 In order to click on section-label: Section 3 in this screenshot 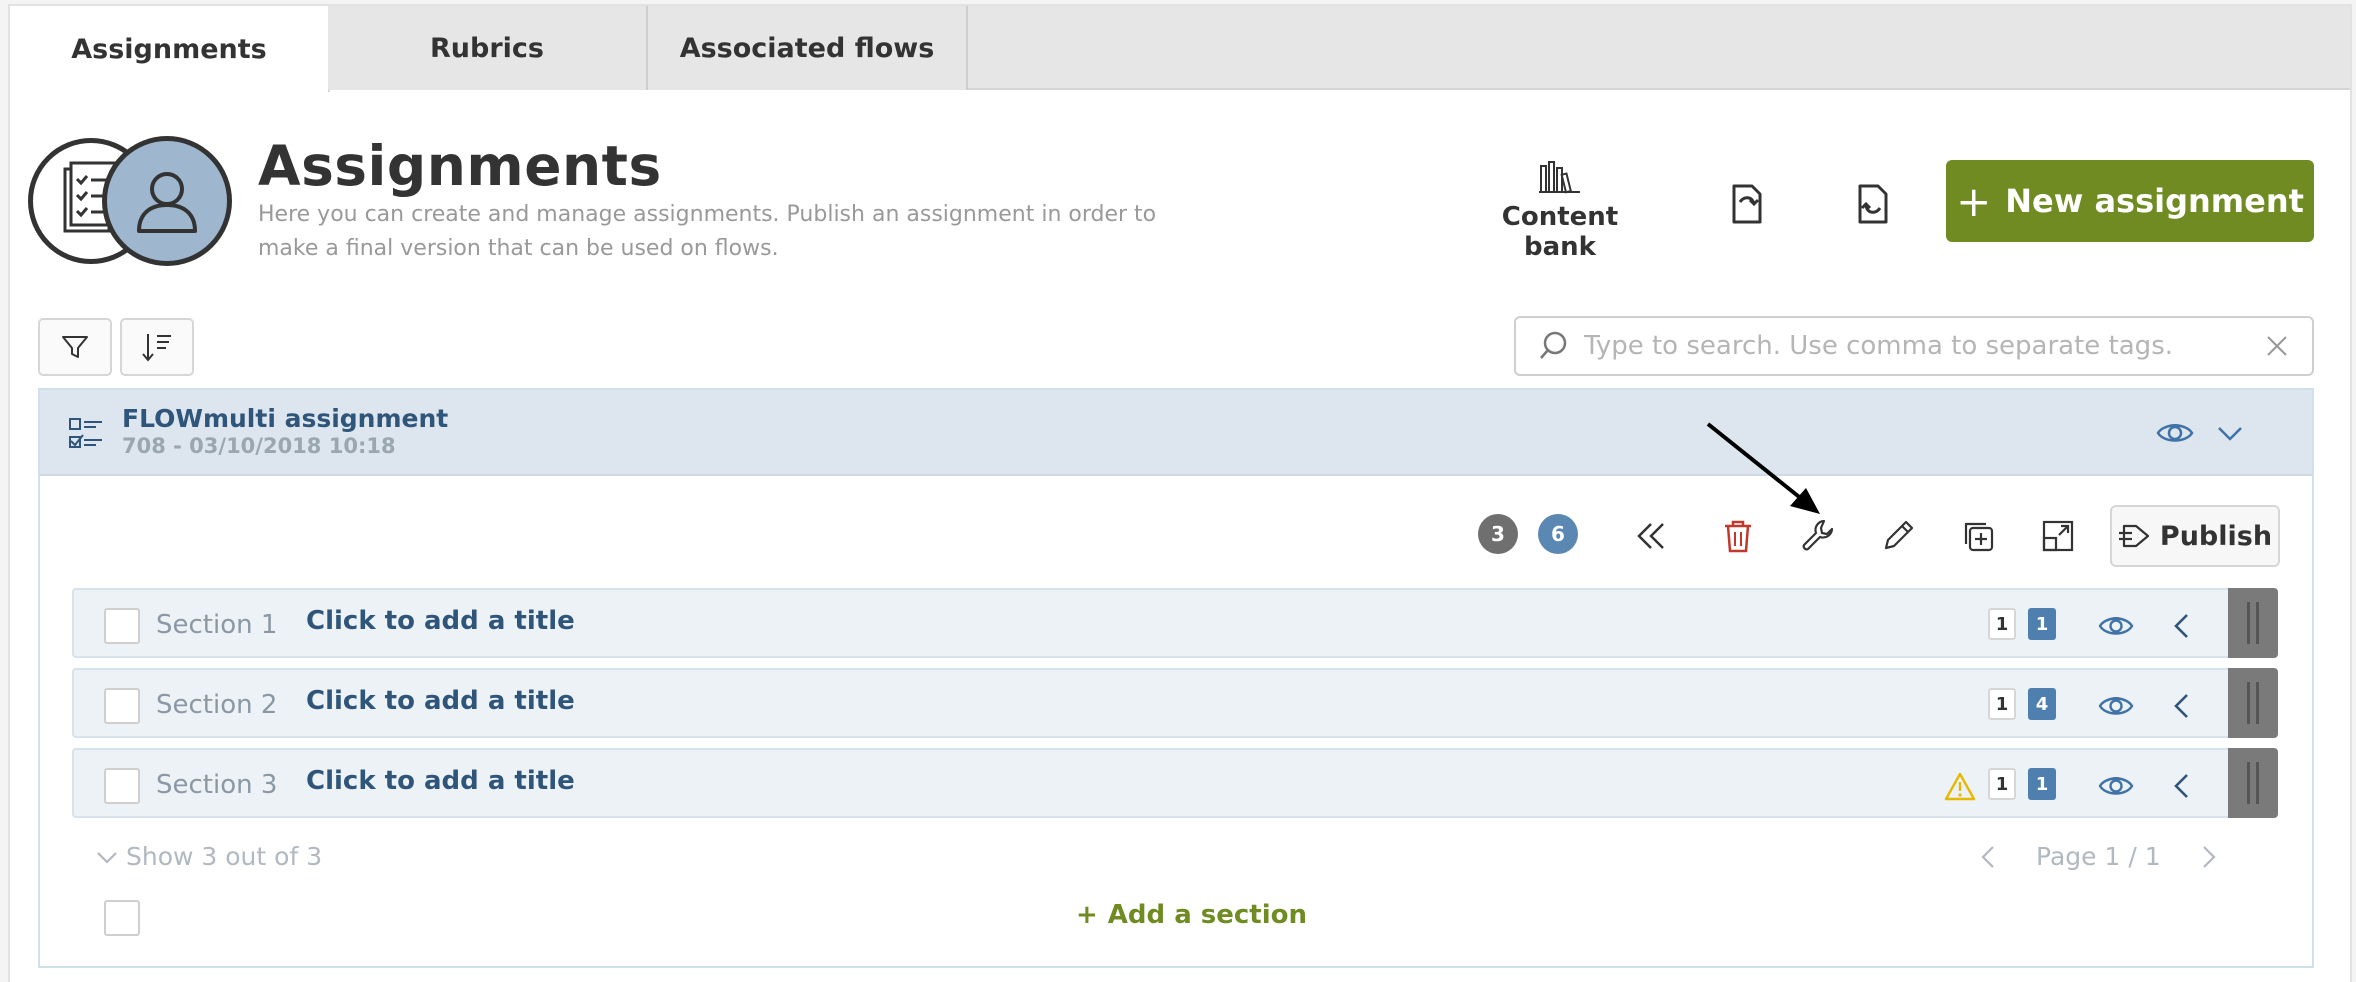, I will do `click(217, 785)`.